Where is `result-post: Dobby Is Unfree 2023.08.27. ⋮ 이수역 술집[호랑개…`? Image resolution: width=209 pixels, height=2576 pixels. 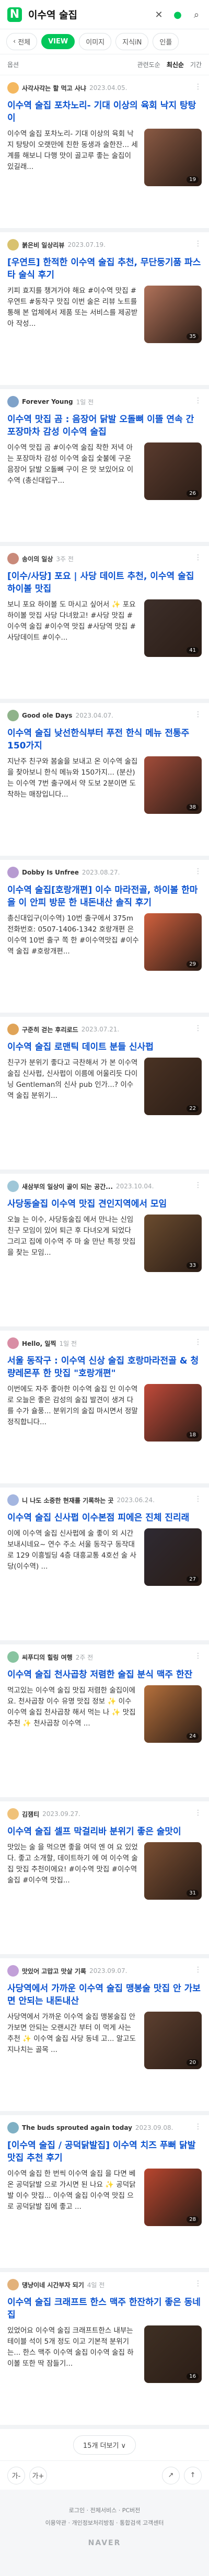
result-post: Dobby Is Unfree 2023.08.27. ⋮ 이수역 술집[호랑개… is located at coordinates (104, 938).